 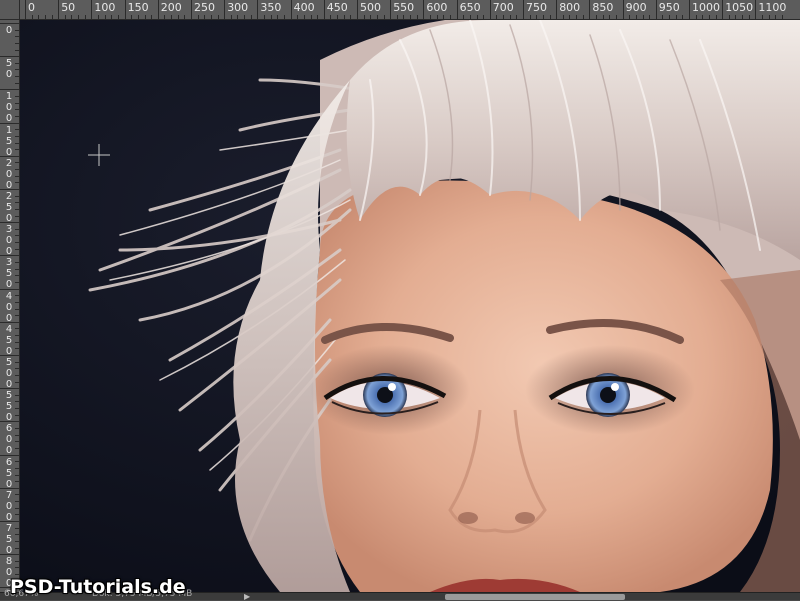 I want to click on crosshair-icon, so click(x=99, y=155).